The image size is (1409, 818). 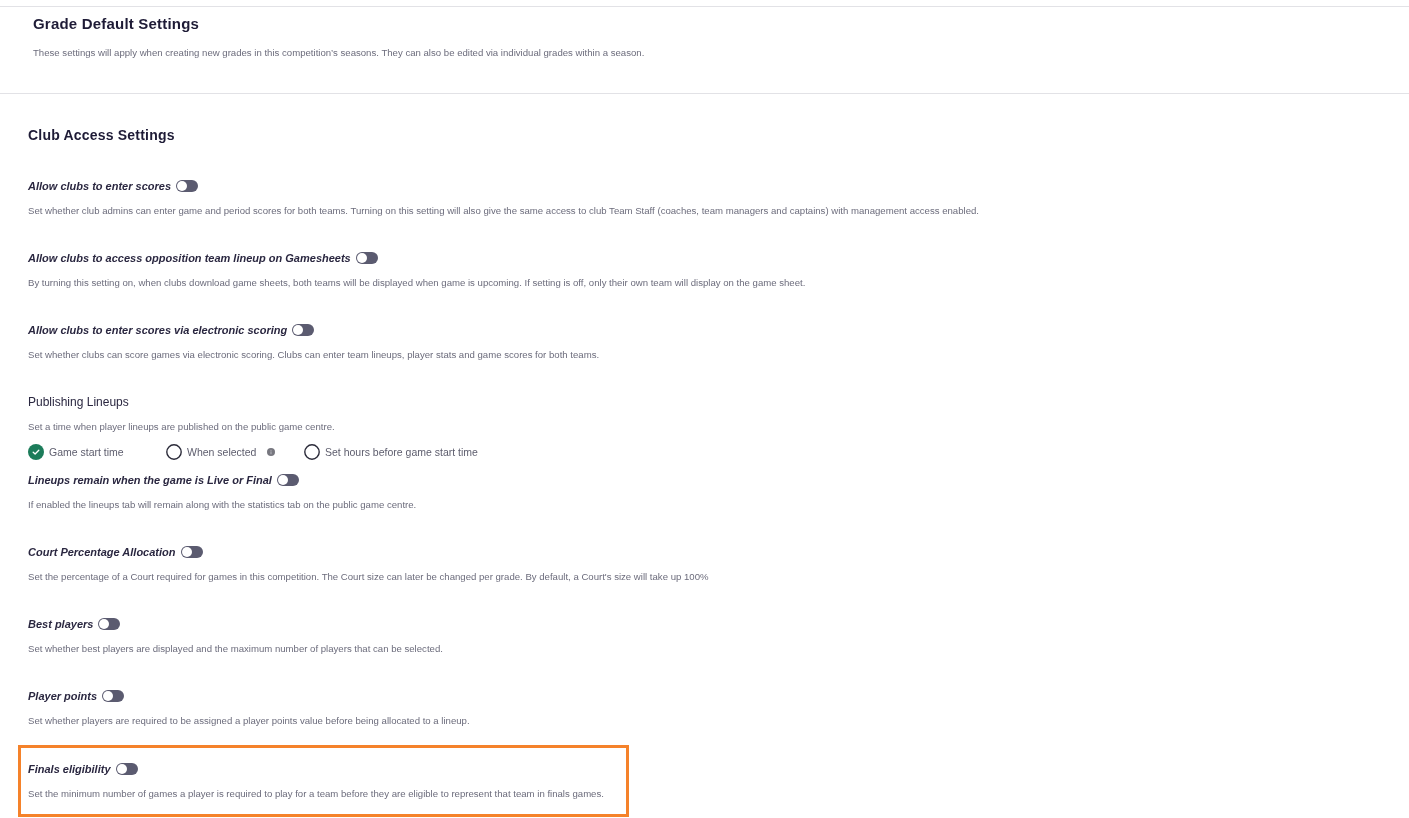 What do you see at coordinates (76, 452) in the screenshot?
I see `radio-option: Game start time` at bounding box center [76, 452].